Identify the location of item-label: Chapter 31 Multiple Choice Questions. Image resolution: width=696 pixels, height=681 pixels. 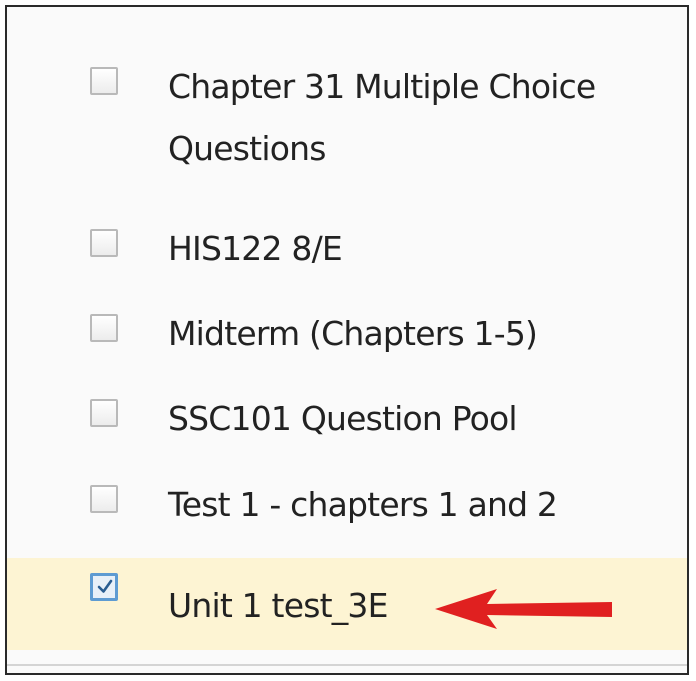
(382, 117).